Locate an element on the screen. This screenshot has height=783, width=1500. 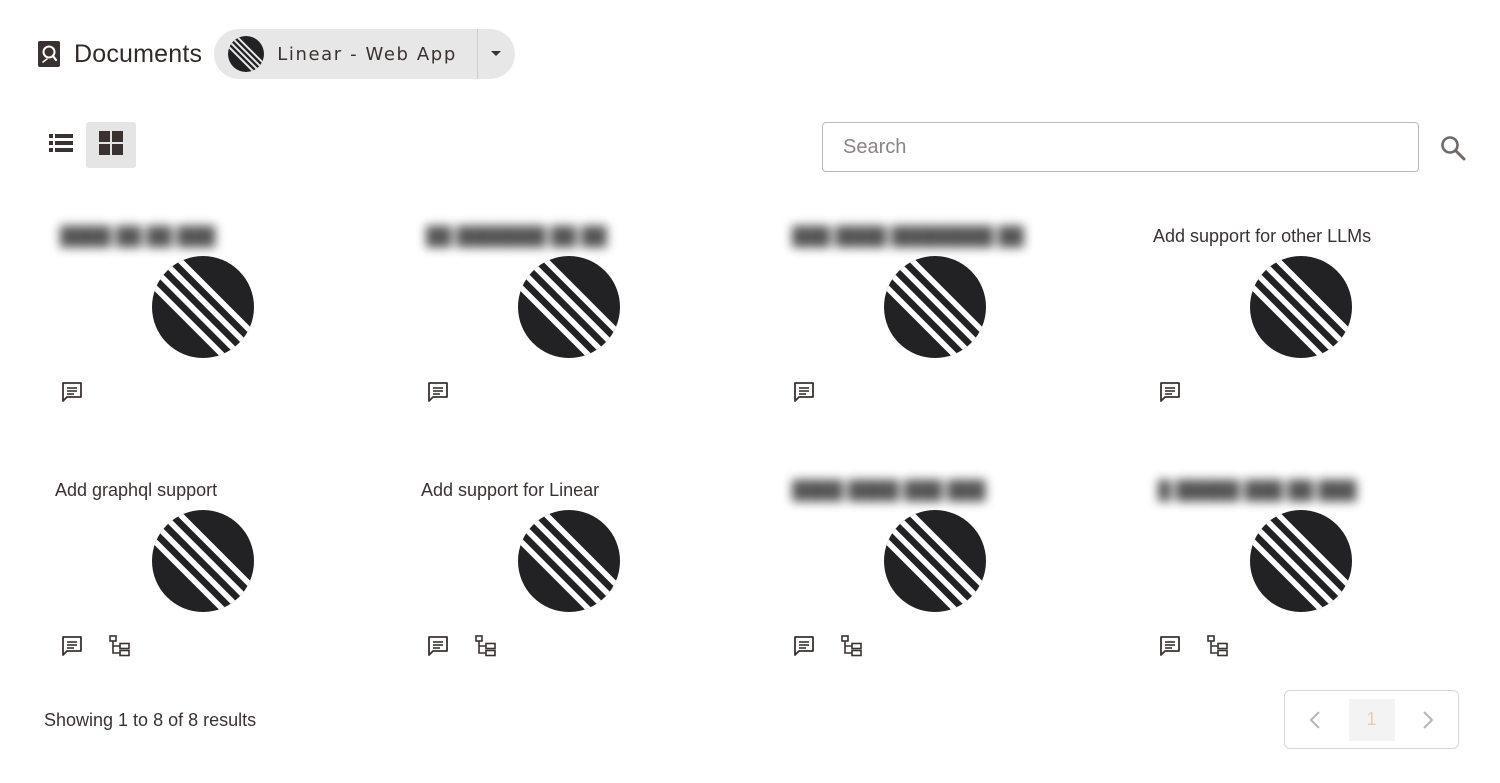
document-card: ██ ███████ ██ ██ is located at coordinates (576, 323).